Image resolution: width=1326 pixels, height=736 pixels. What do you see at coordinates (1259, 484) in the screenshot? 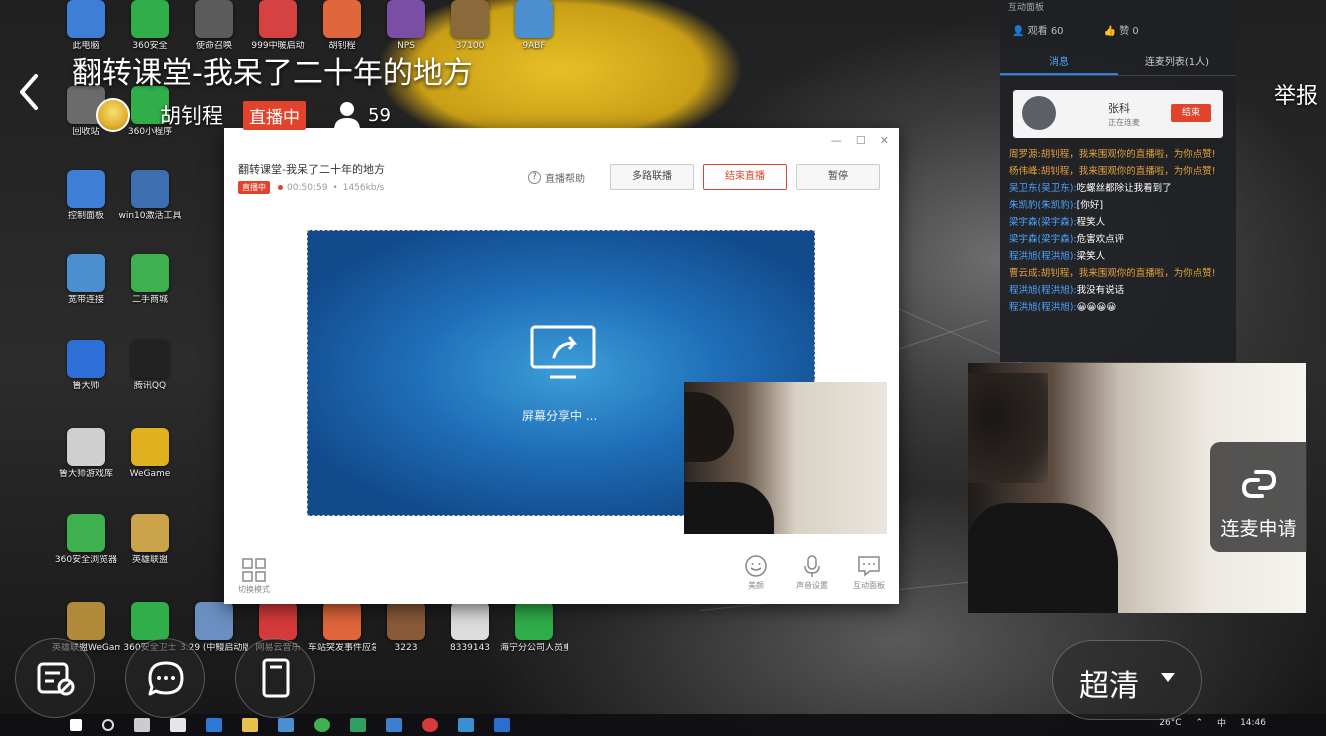
I see `link-icon` at bounding box center [1259, 484].